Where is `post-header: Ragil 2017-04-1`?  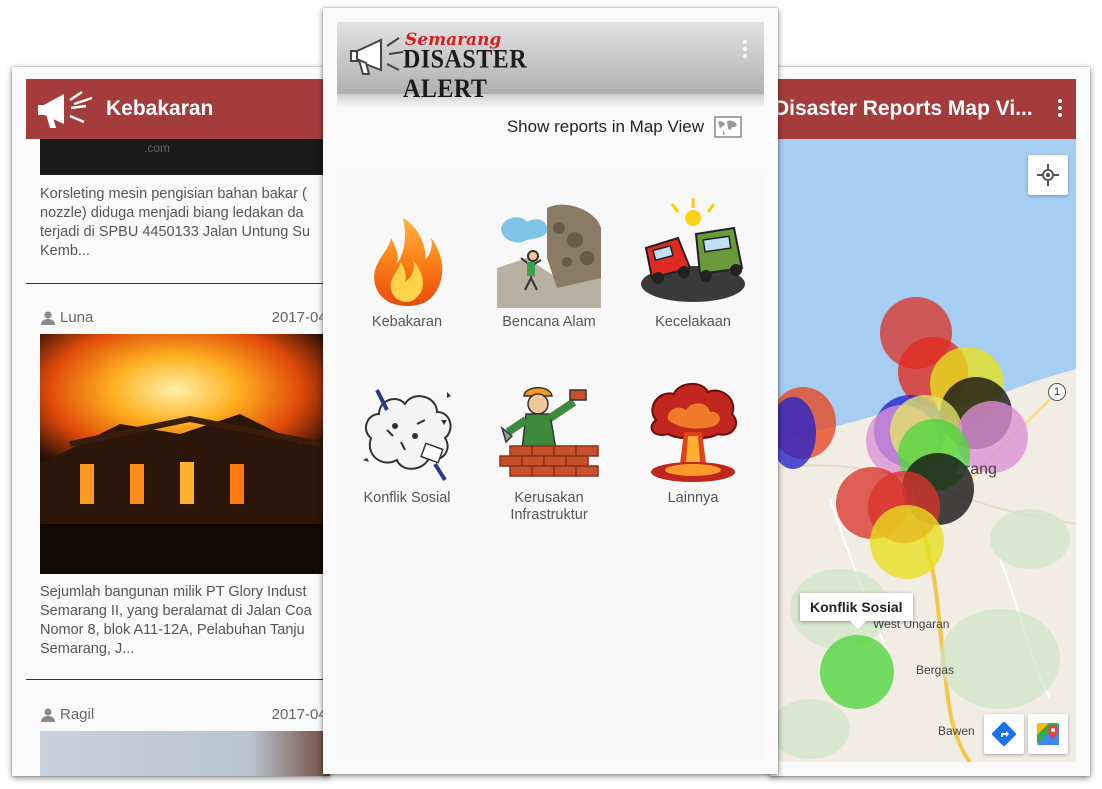
post-header: Ragil 2017-04-1 is located at coordinates (185, 714).